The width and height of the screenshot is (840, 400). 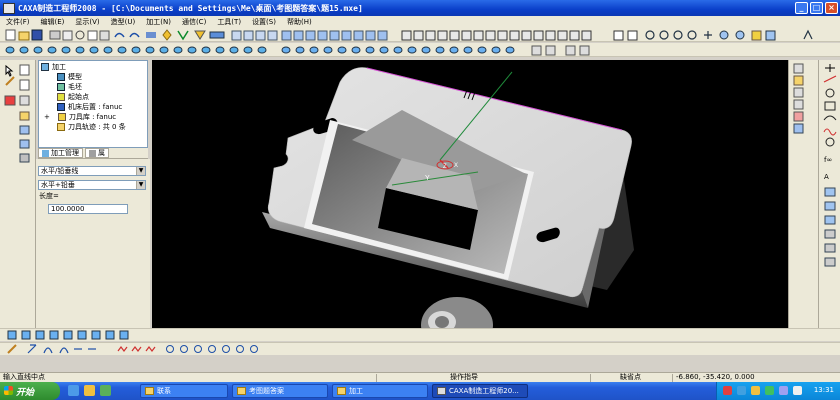 I want to click on line-type-select: 水平/铅垂线 ▼, so click(x=92, y=171).